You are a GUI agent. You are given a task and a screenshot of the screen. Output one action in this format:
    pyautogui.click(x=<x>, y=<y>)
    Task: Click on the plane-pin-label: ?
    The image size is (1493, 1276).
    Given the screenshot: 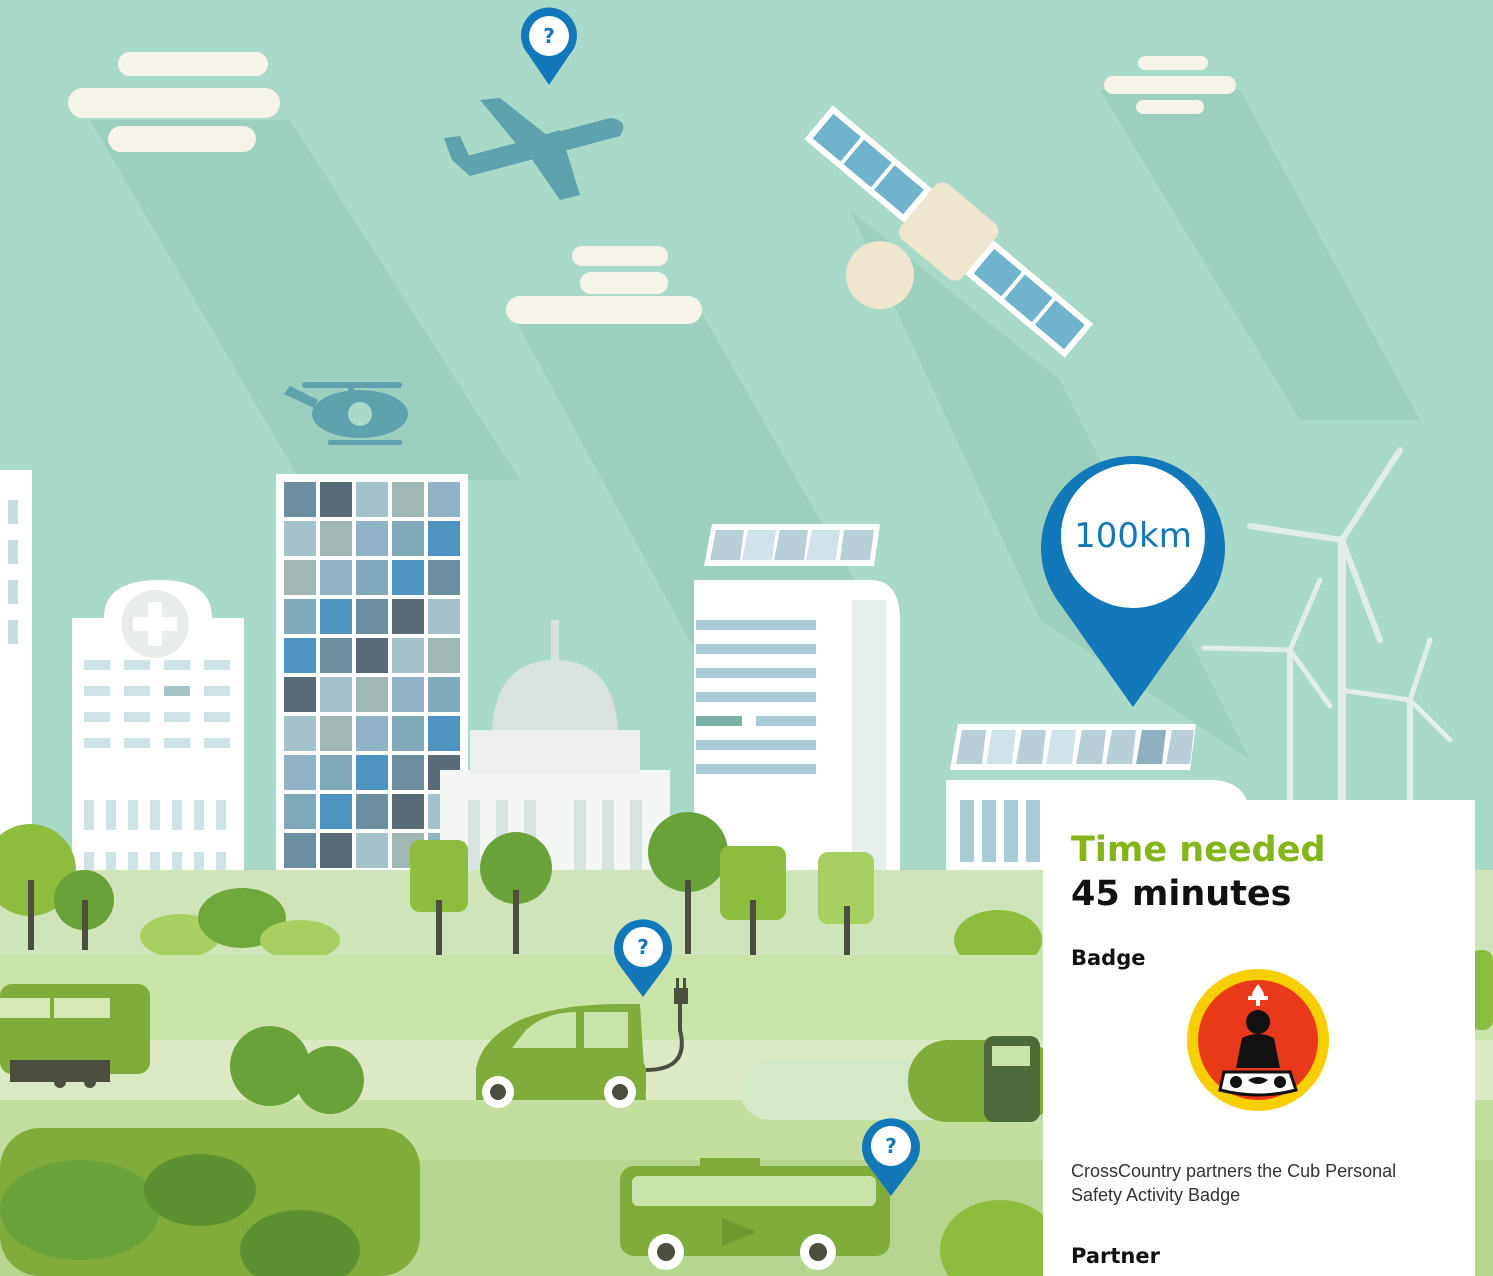 What is the action you would take?
    pyautogui.click(x=549, y=36)
    